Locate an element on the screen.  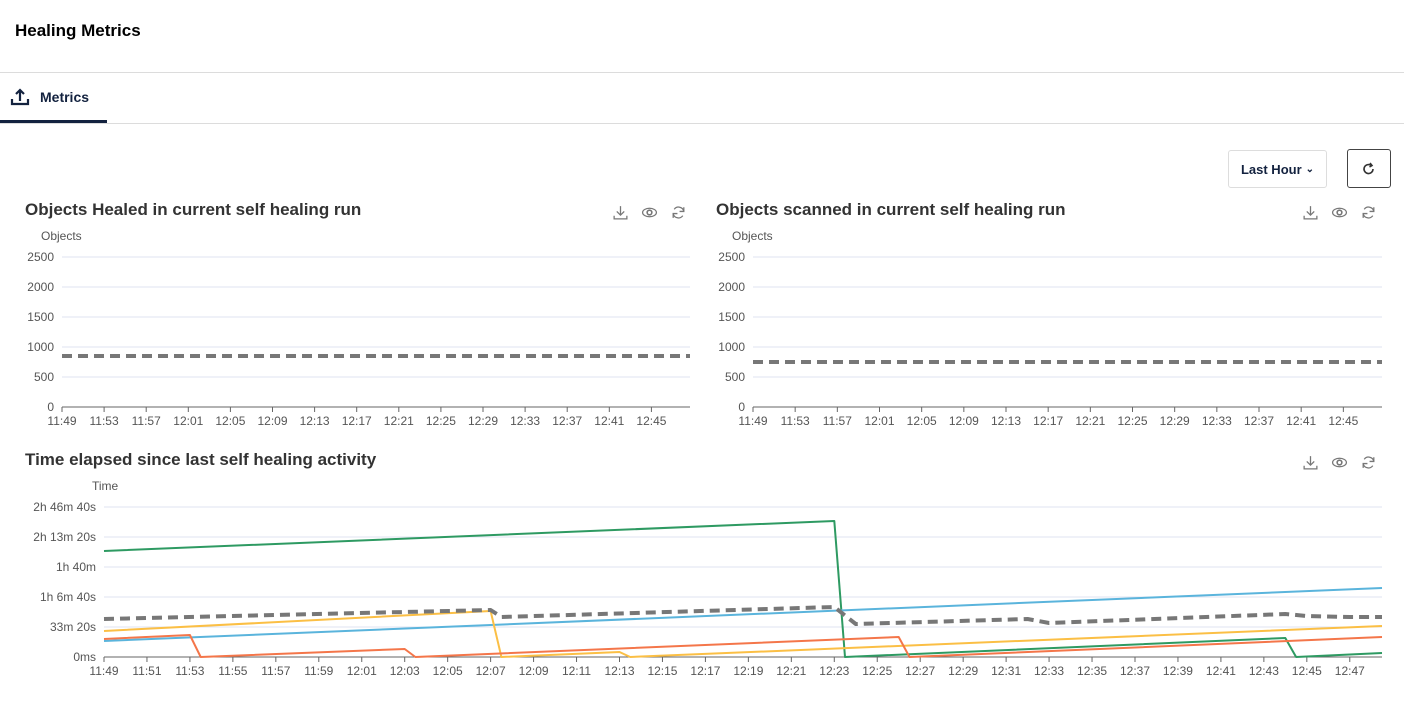
x-tick-label: 12:35 is located at coordinates (1092, 671).